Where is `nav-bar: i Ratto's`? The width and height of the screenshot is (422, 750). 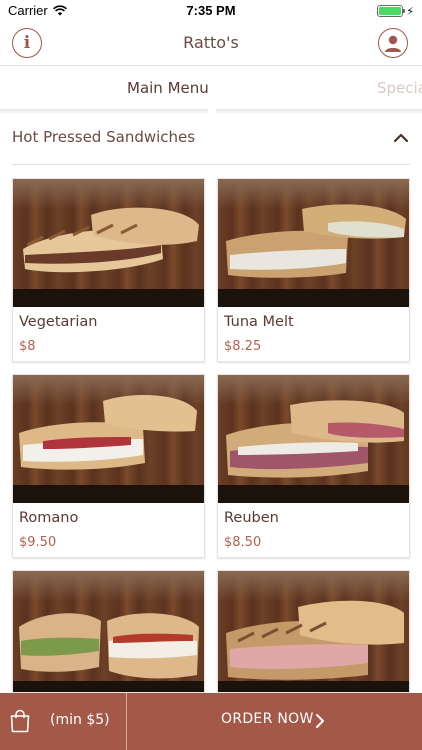
nav-bar: i Ratto's is located at coordinates (211, 44).